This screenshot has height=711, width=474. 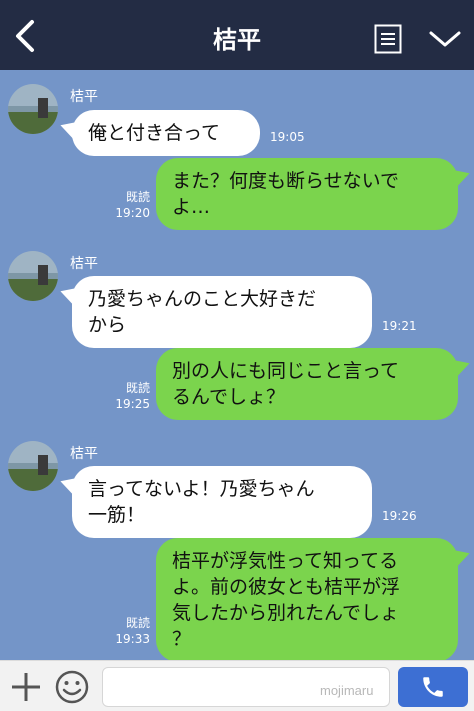 What do you see at coordinates (307, 600) in the screenshot?
I see `message-bubble-outgoing: 桔平が浮気性って知ってる よ。前の彼女とも桔平が浮 気したから別れたんでしょ ？` at bounding box center [307, 600].